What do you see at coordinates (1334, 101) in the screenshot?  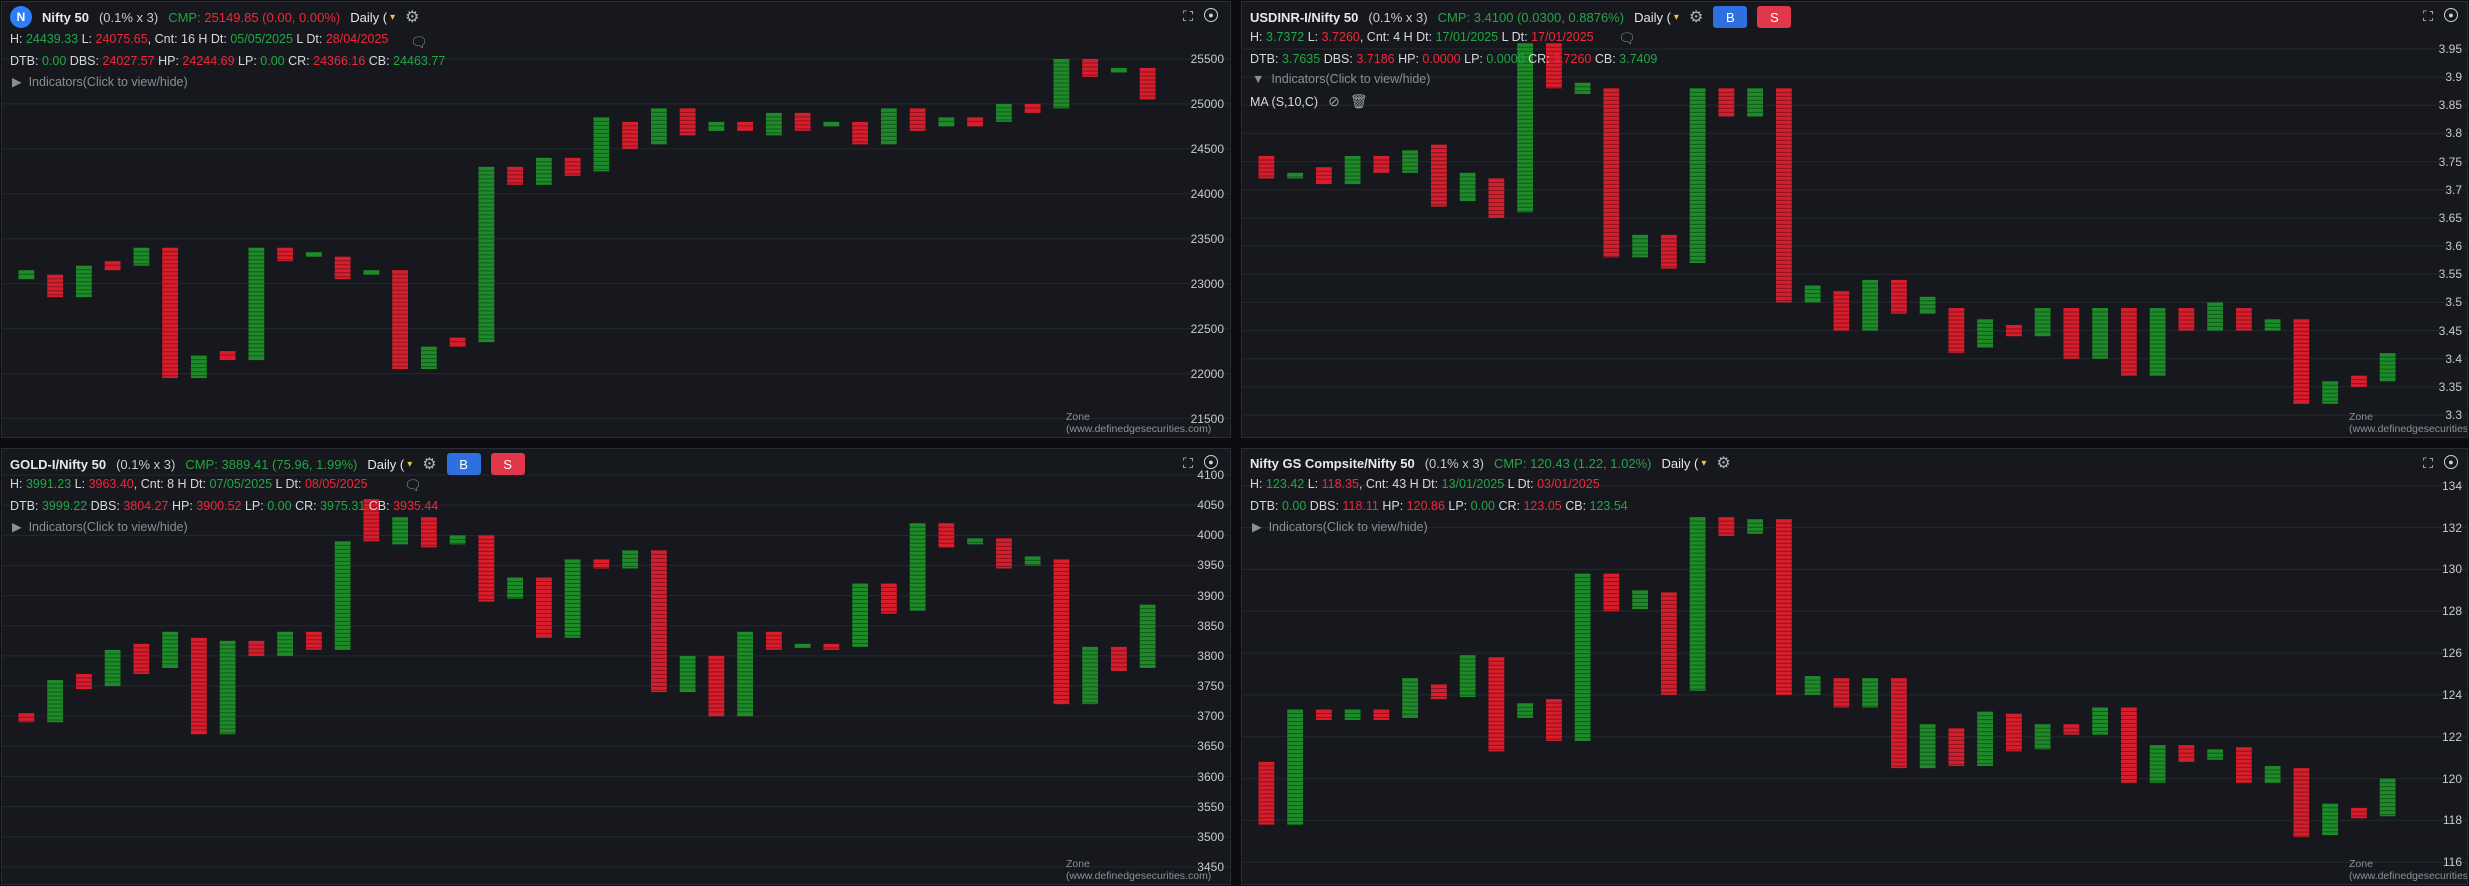 I see `eye-off-icon: ⊘` at bounding box center [1334, 101].